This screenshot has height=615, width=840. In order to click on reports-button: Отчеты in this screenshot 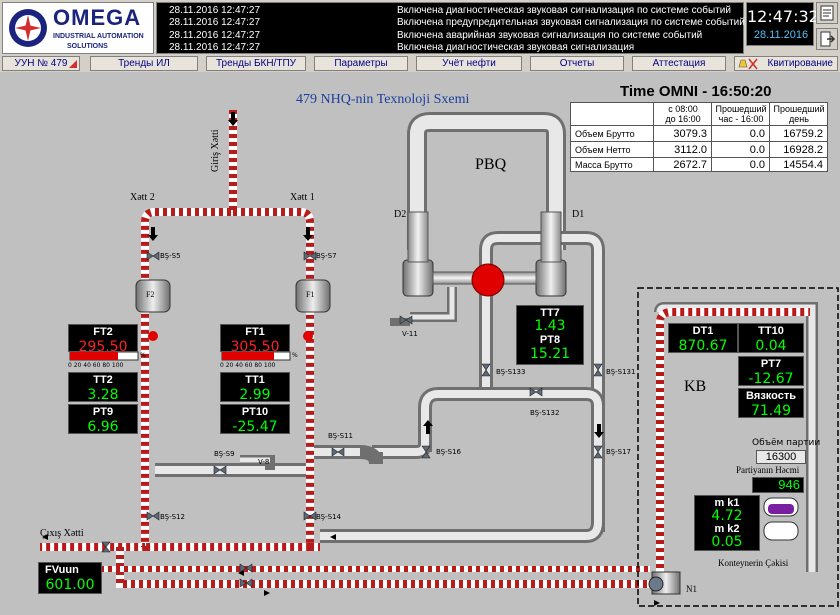, I will do `click(577, 63)`.